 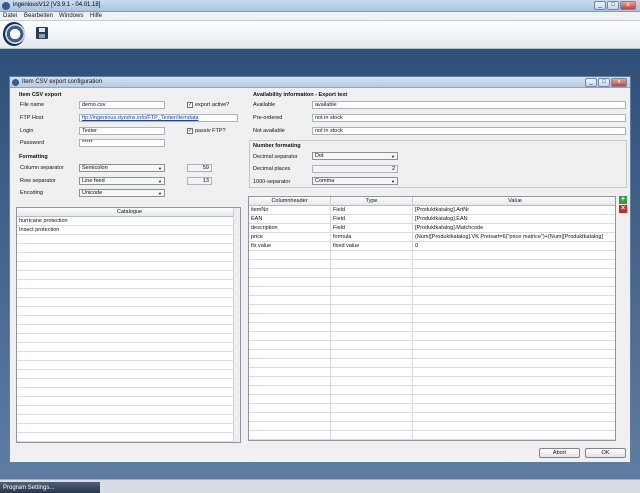 I want to click on availability-available-field: available, so click(x=469, y=105).